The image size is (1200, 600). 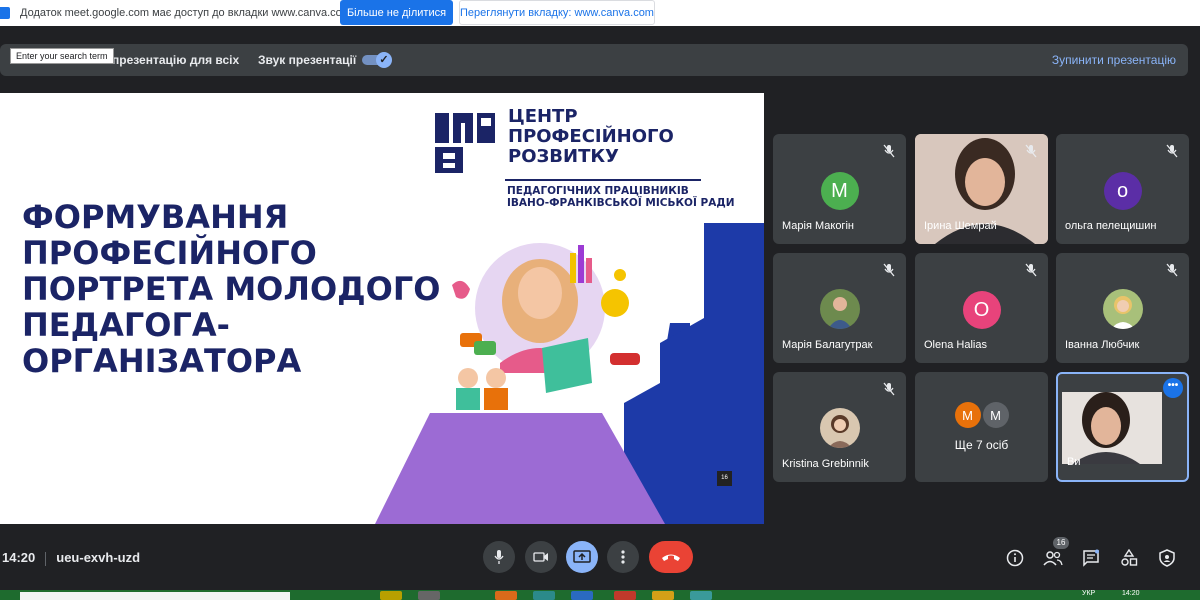 I want to click on more-options-button, so click(x=623, y=557).